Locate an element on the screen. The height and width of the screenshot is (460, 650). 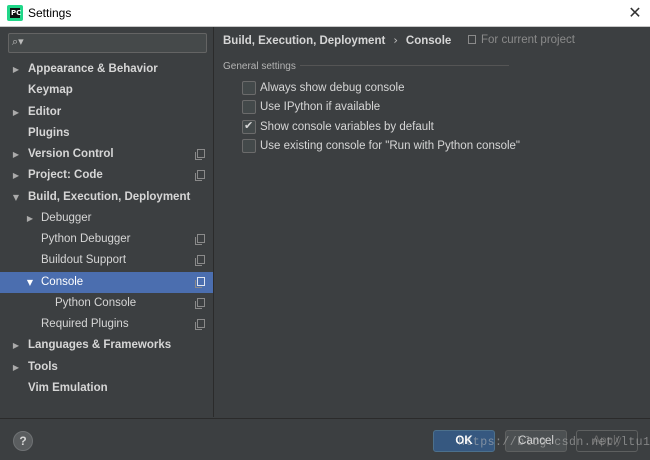
tree-item-label: Debugger is located at coordinates (66, 218).